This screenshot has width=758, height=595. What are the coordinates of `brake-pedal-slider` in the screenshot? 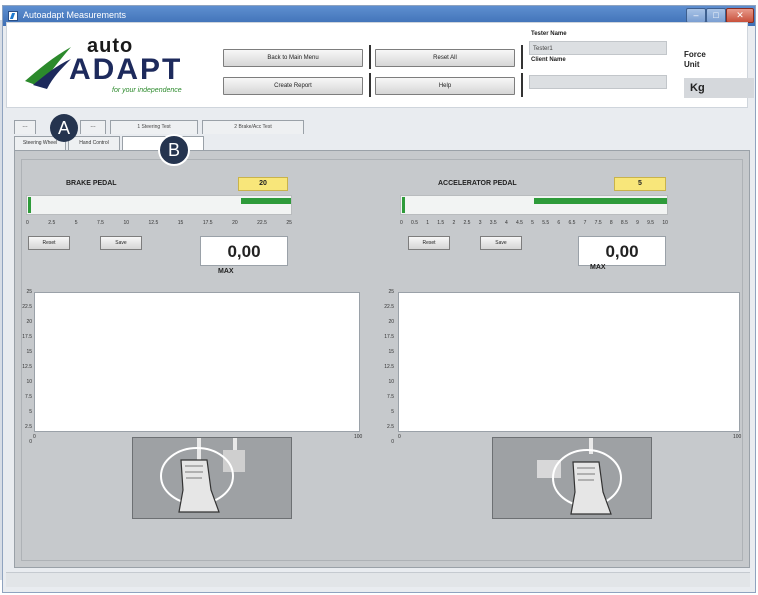 It's located at (159, 205).